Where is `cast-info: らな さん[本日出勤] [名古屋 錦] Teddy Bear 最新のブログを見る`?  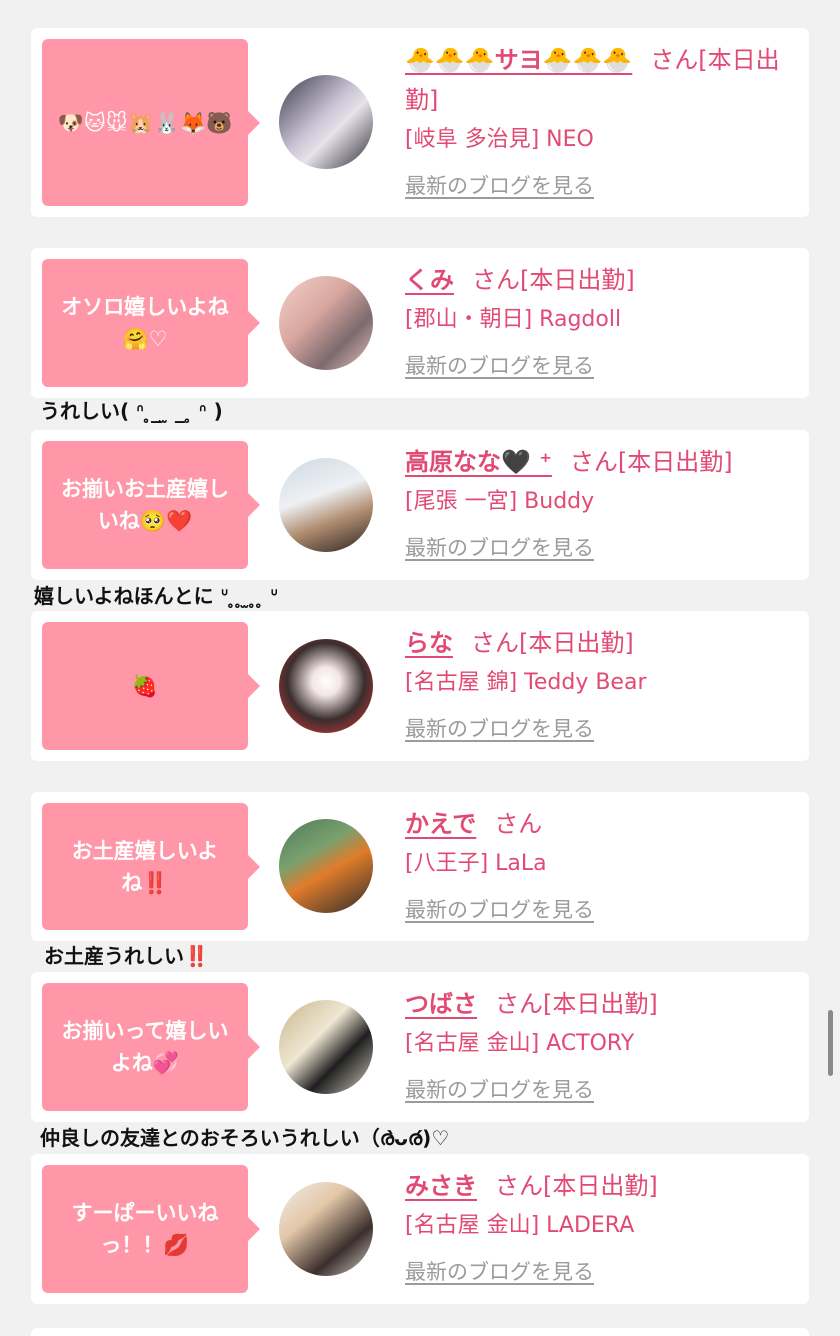
cast-info: らな さん[本日出勤] [名古屋 錦] Teddy Bear 最新のブログを見る is located at coordinates (597, 686).